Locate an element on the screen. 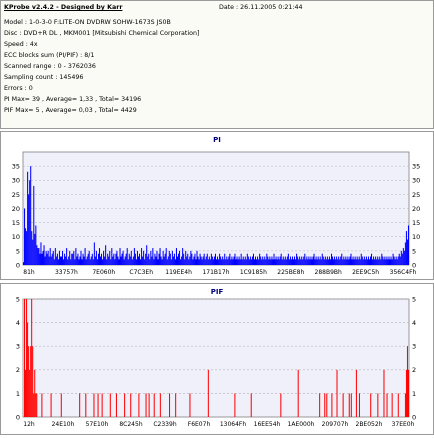  pi-ytick-left-1: 5 is located at coordinates (18, 251).